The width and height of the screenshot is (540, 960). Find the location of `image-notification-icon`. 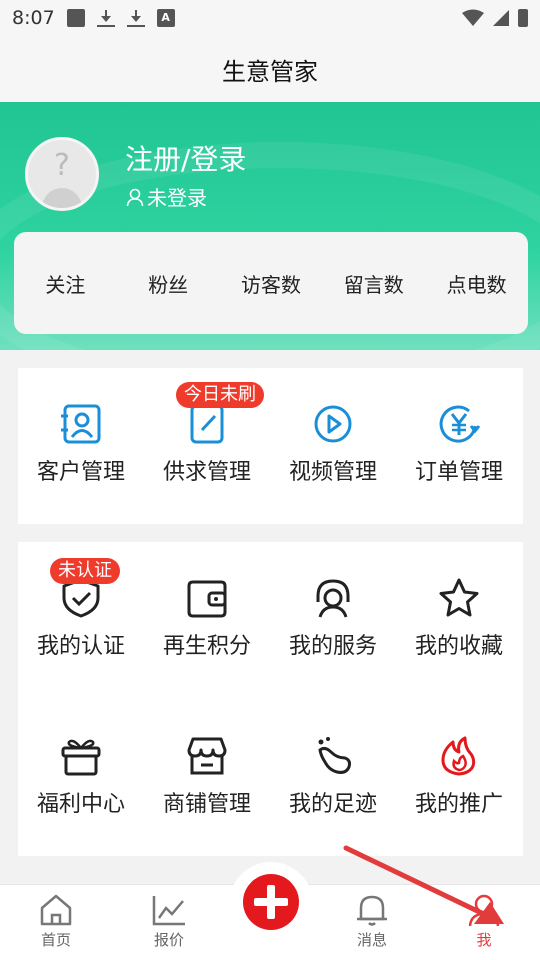

image-notification-icon is located at coordinates (75, 18).